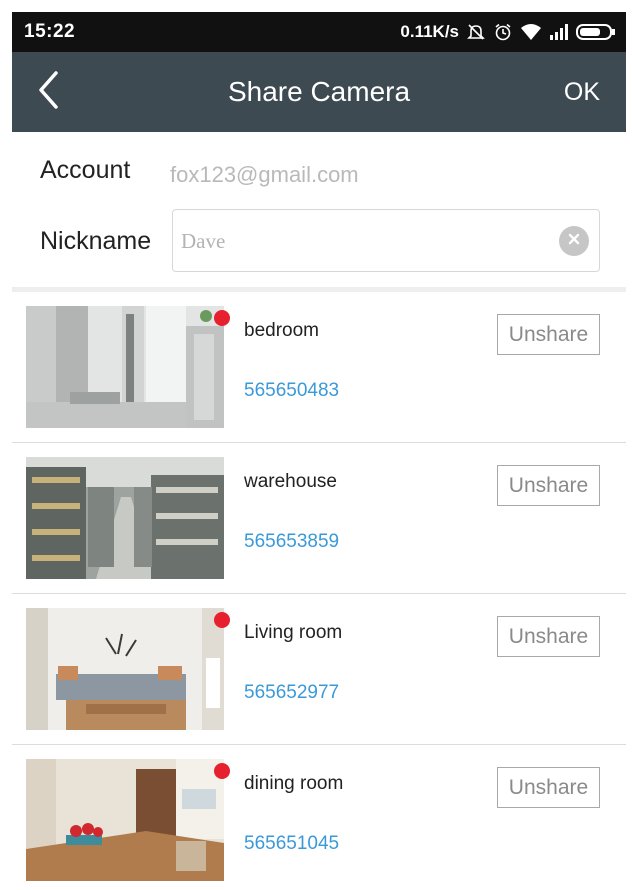 The height and width of the screenshot is (890, 632). Describe the element at coordinates (559, 32) in the screenshot. I see `signal-bars-icon` at that location.